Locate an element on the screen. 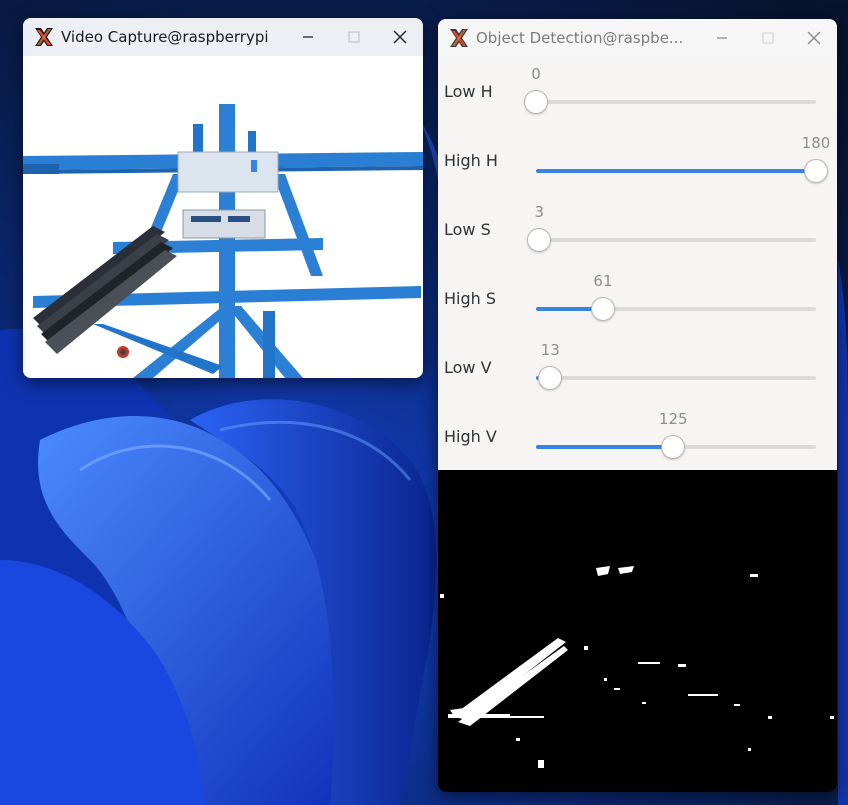  trackbar-high-h: High H 180 is located at coordinates (637, 160).